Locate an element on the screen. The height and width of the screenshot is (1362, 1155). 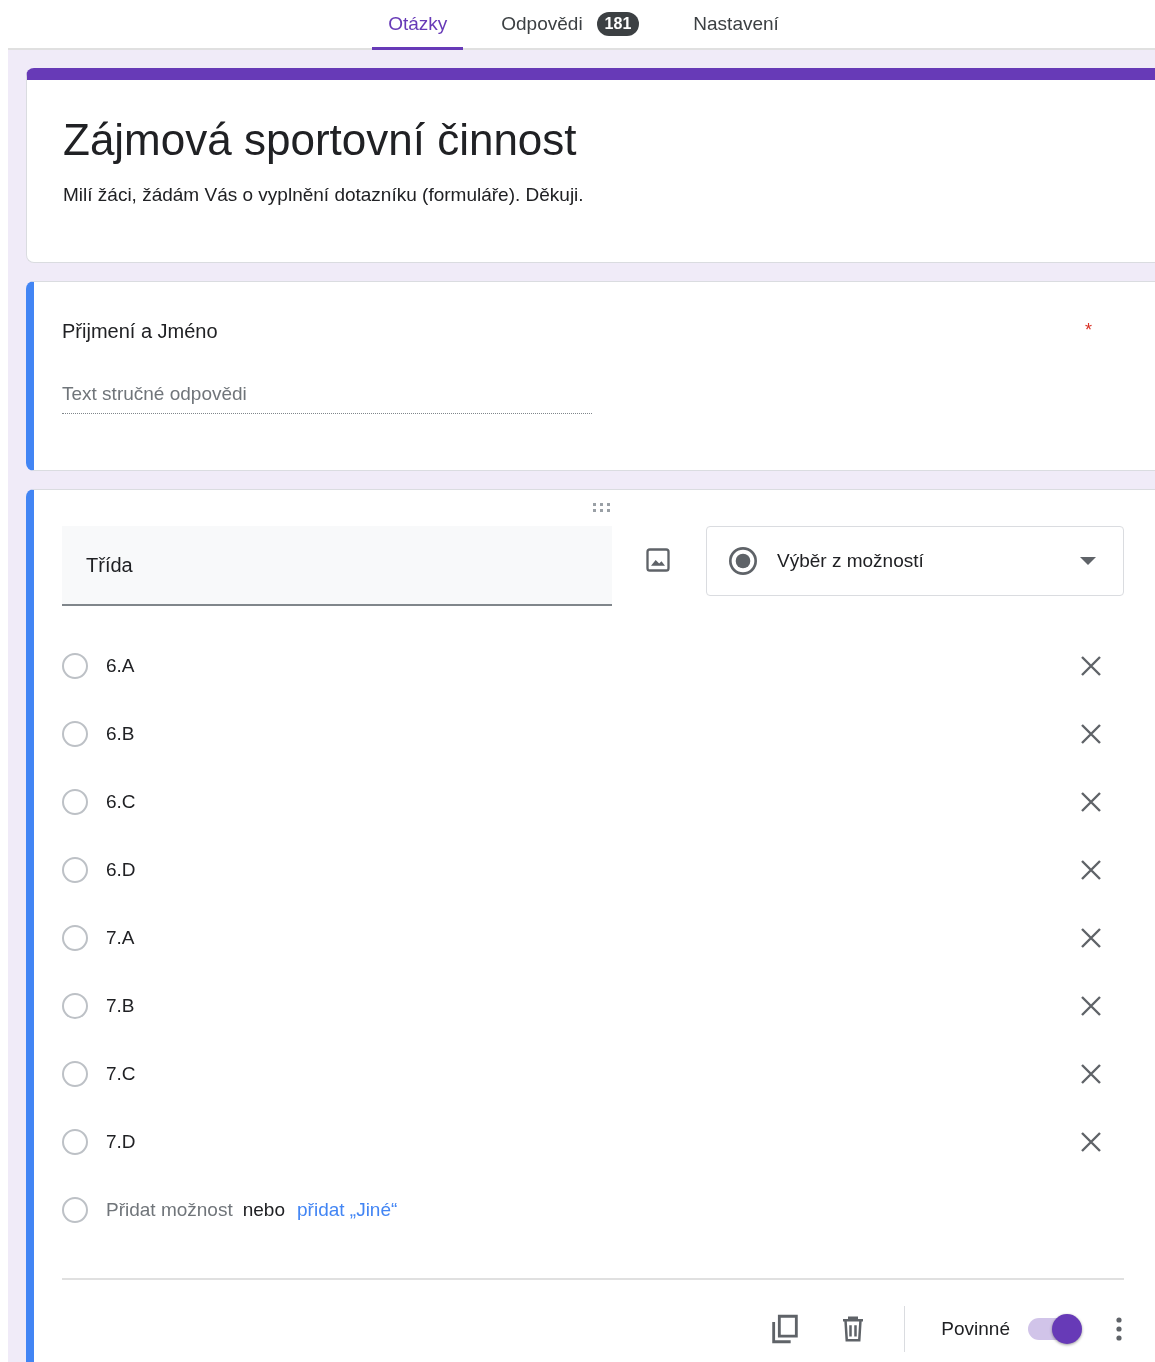
image-icon is located at coordinates (658, 560).